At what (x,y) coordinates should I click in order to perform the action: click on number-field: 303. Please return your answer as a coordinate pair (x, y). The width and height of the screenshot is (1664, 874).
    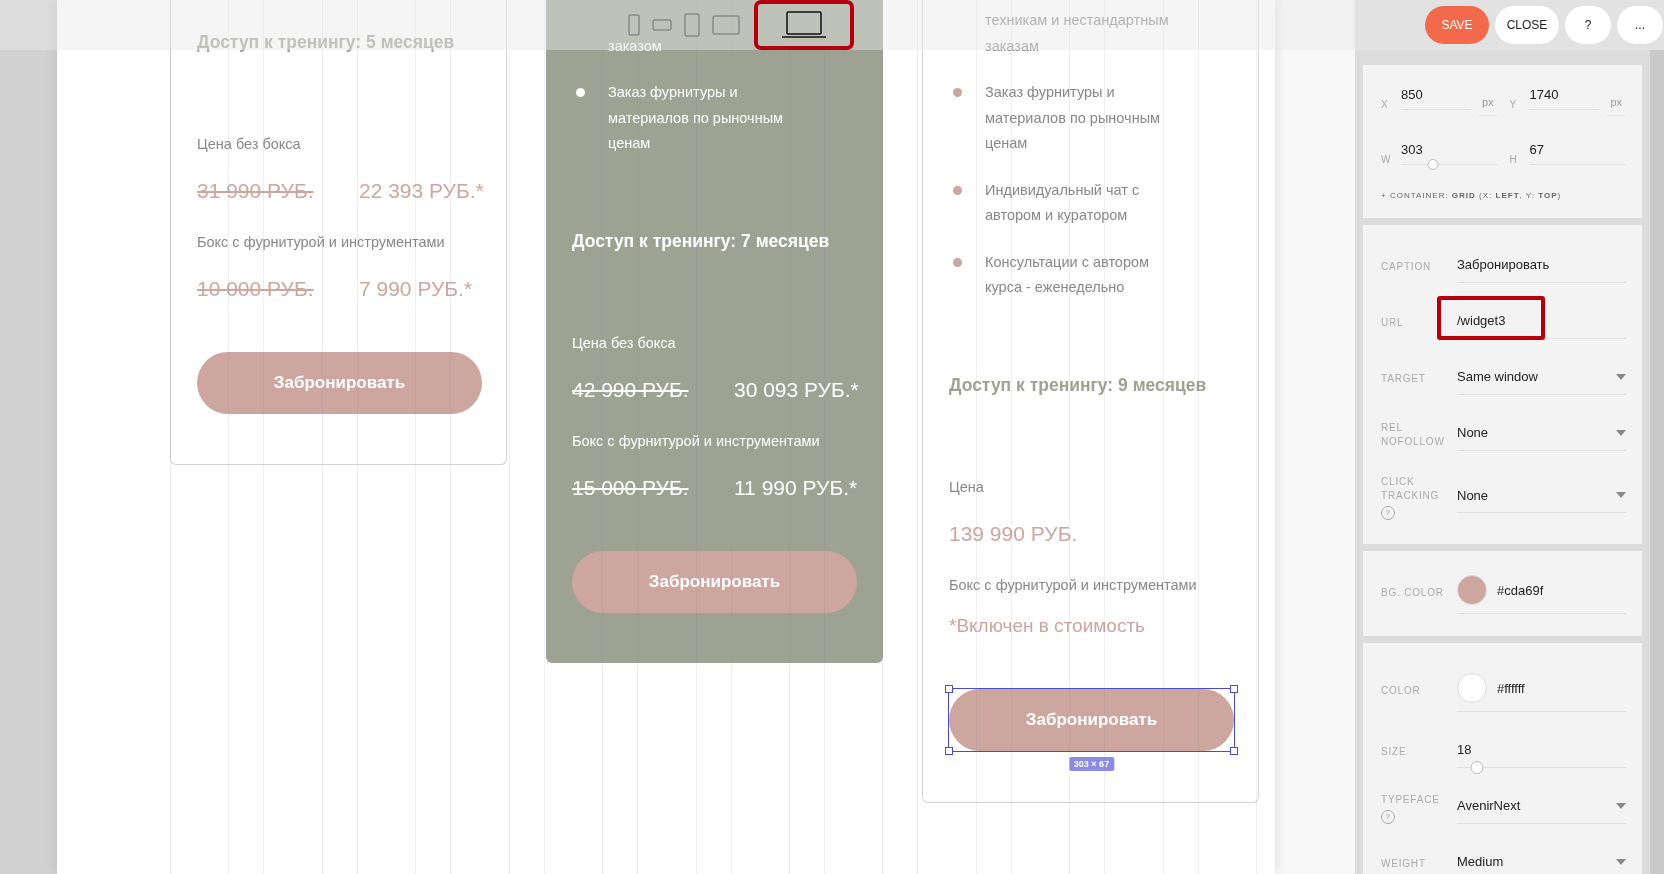
    Looking at the image, I should click on (1449, 154).